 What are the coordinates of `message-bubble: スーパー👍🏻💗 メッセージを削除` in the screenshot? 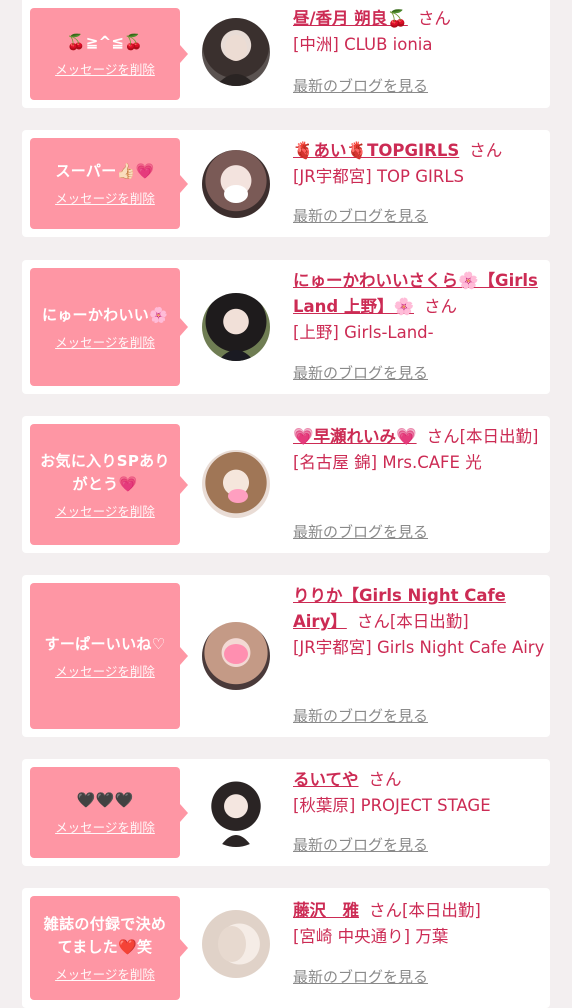 It's located at (109, 183).